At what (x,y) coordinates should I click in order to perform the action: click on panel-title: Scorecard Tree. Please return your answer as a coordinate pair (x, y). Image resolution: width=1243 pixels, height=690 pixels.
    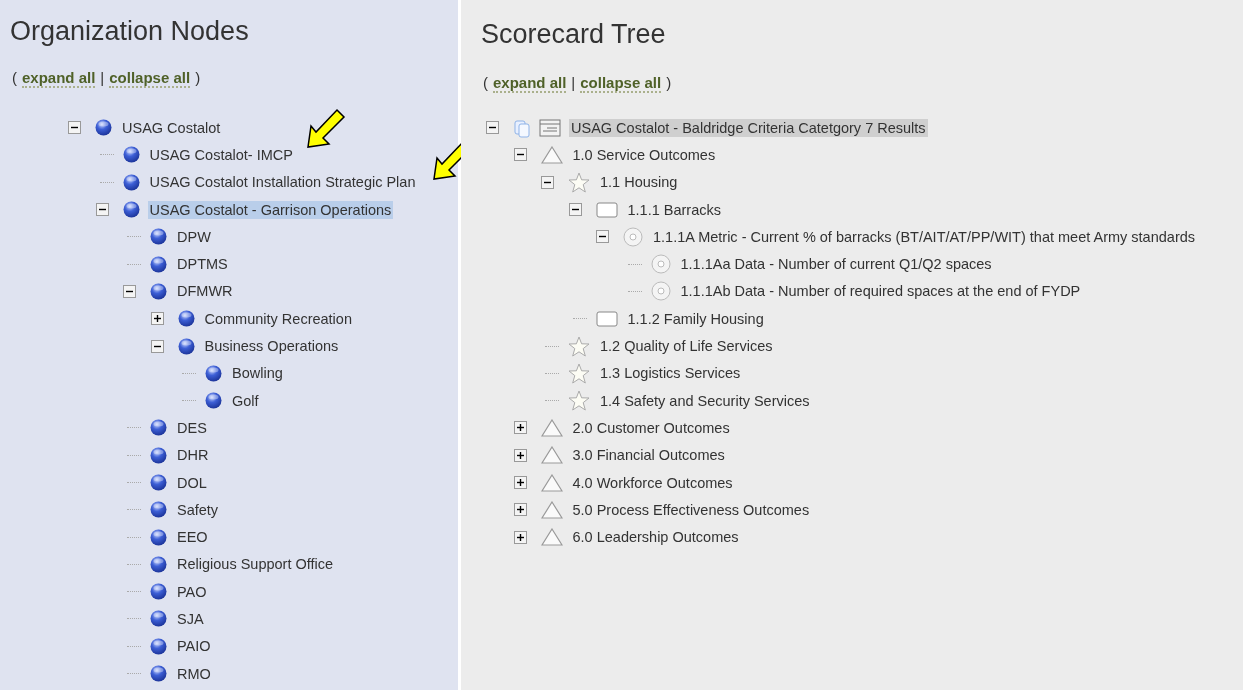
    Looking at the image, I should click on (573, 34).